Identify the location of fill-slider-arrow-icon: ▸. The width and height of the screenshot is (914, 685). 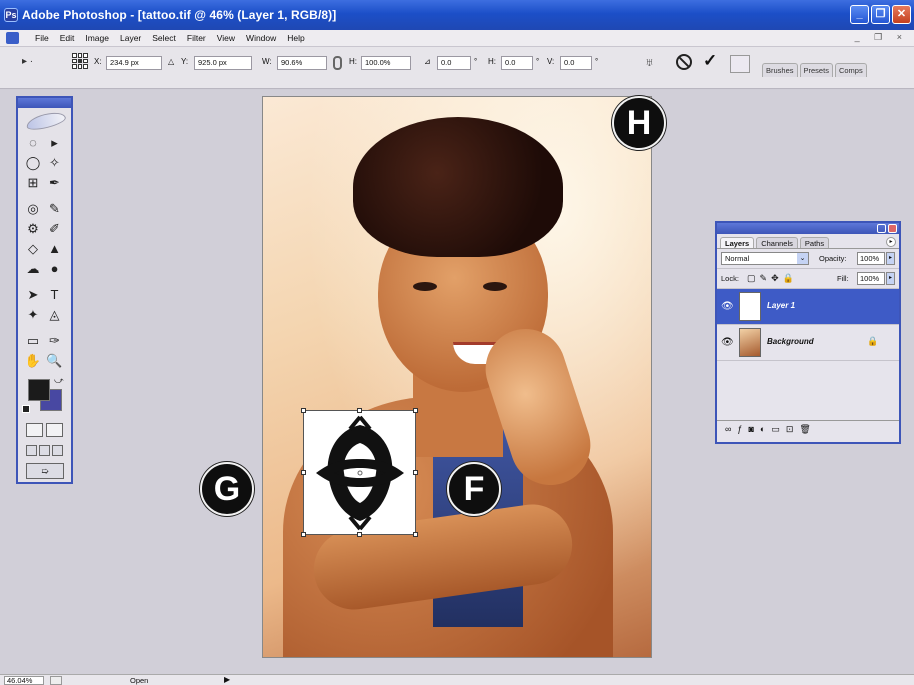
(890, 278).